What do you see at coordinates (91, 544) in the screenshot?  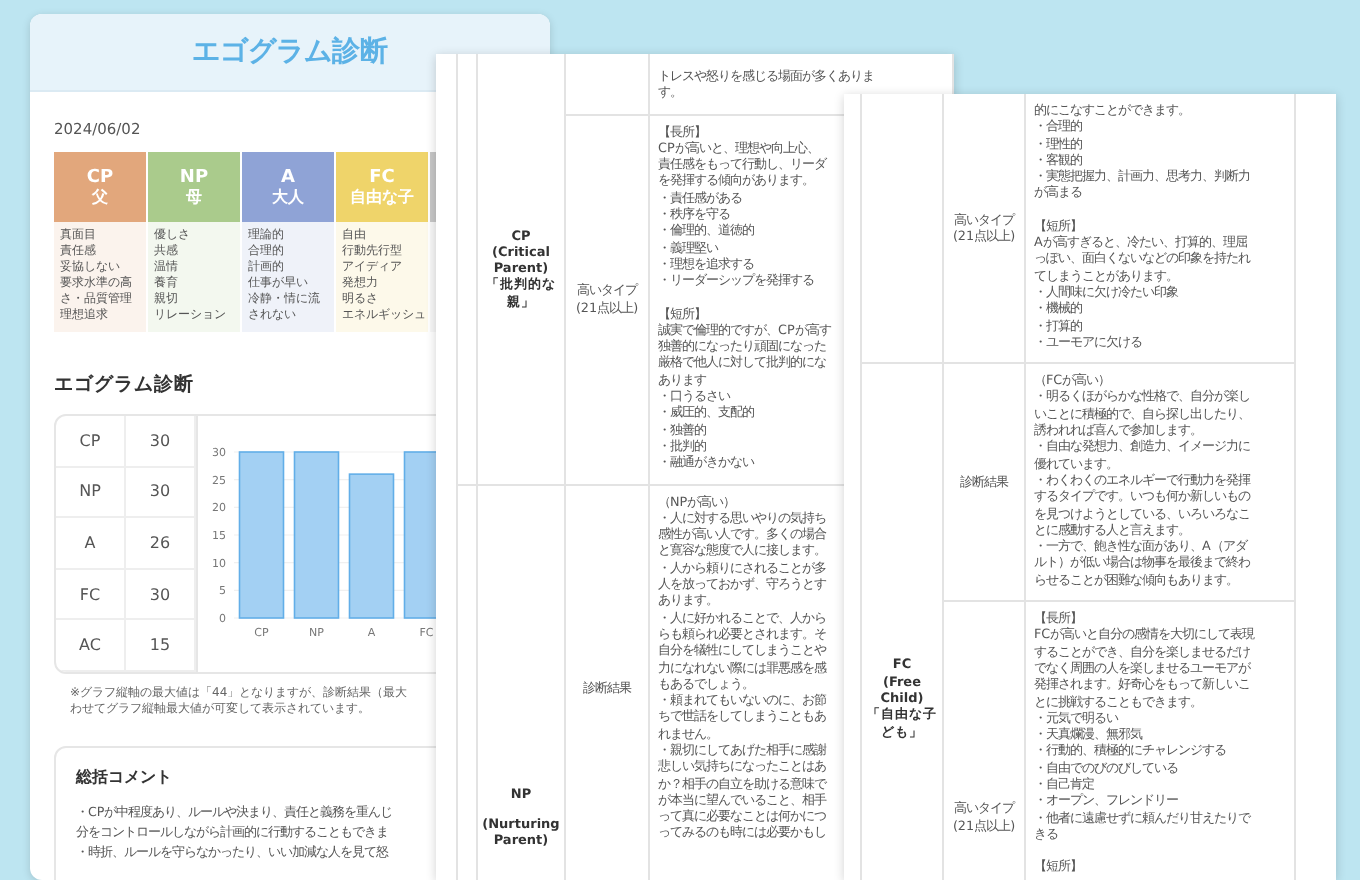 I see `table-cell: A` at bounding box center [91, 544].